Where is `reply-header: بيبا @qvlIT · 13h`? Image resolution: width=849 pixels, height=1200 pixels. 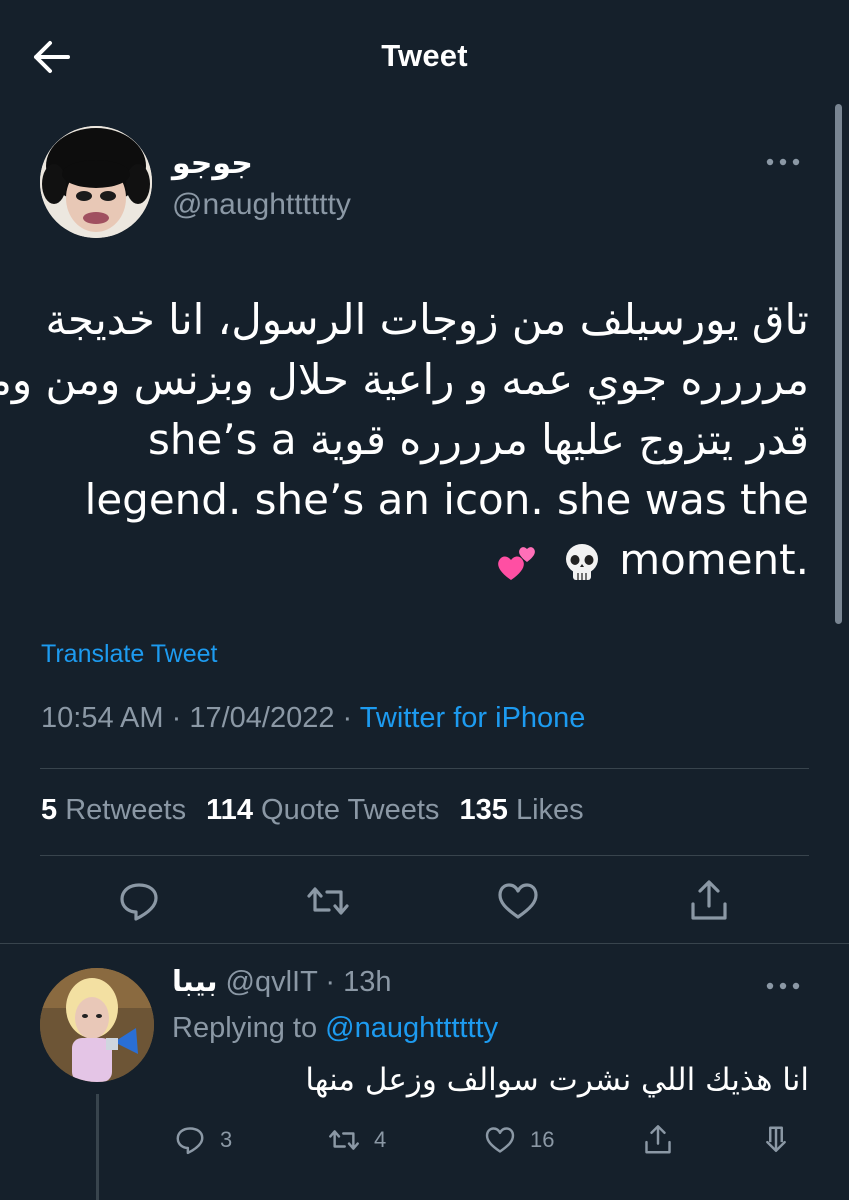 reply-header: بيبا @qvlIT · 13h is located at coordinates (281, 981).